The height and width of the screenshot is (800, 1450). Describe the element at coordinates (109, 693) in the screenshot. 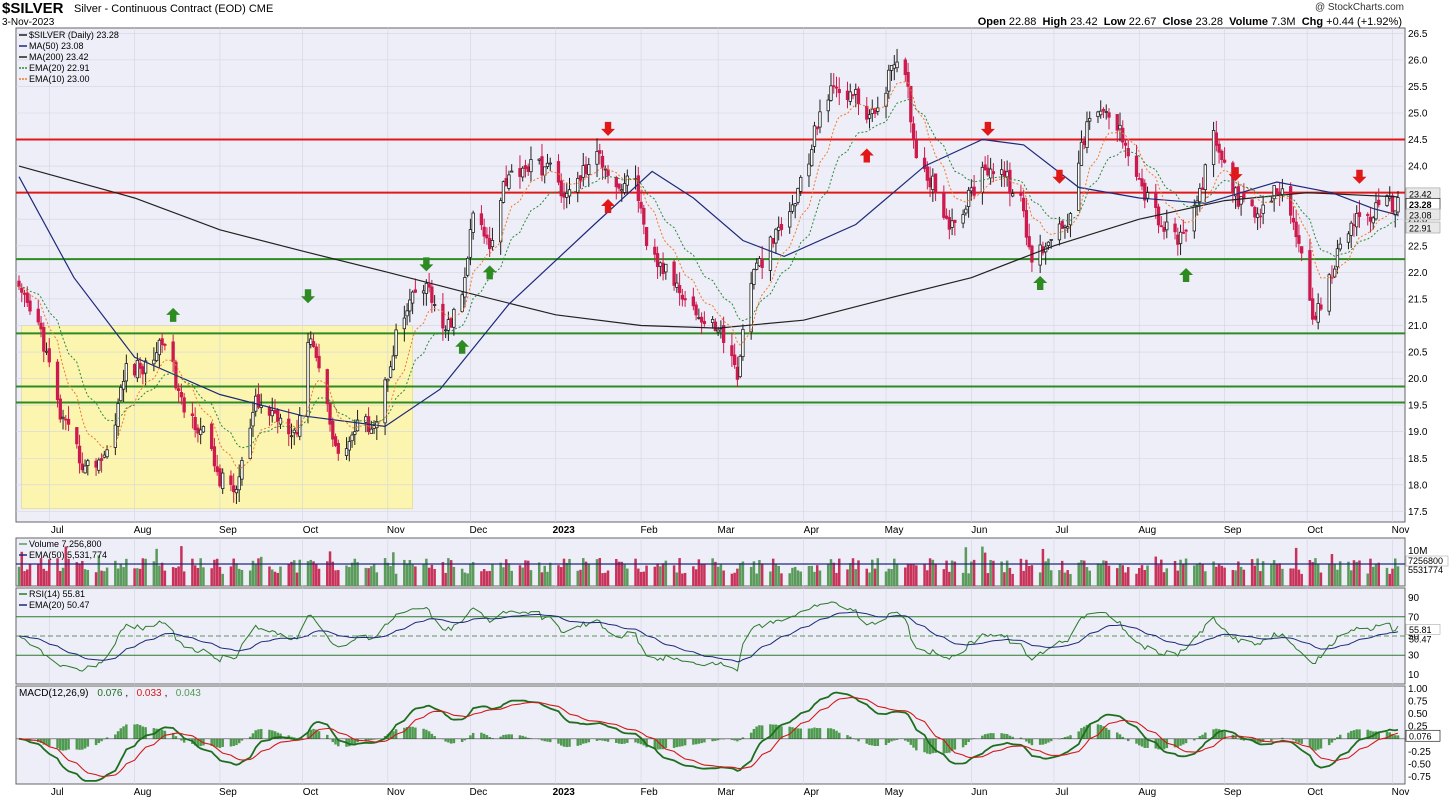

I see `macd-legend-entry: 0.076` at that location.